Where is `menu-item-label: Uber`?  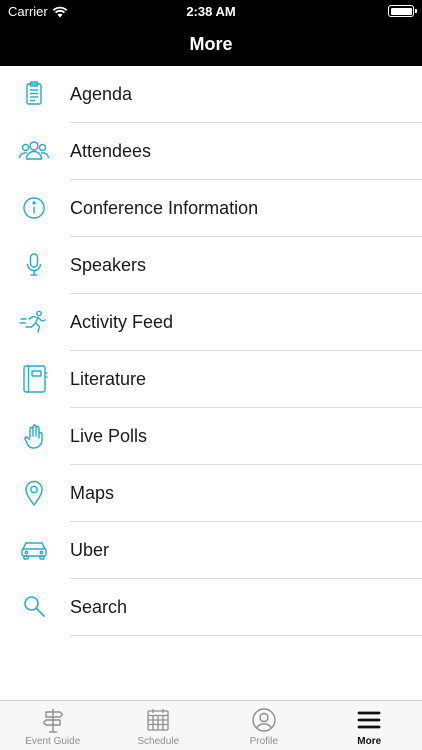
menu-item-label: Uber is located at coordinates (90, 550).